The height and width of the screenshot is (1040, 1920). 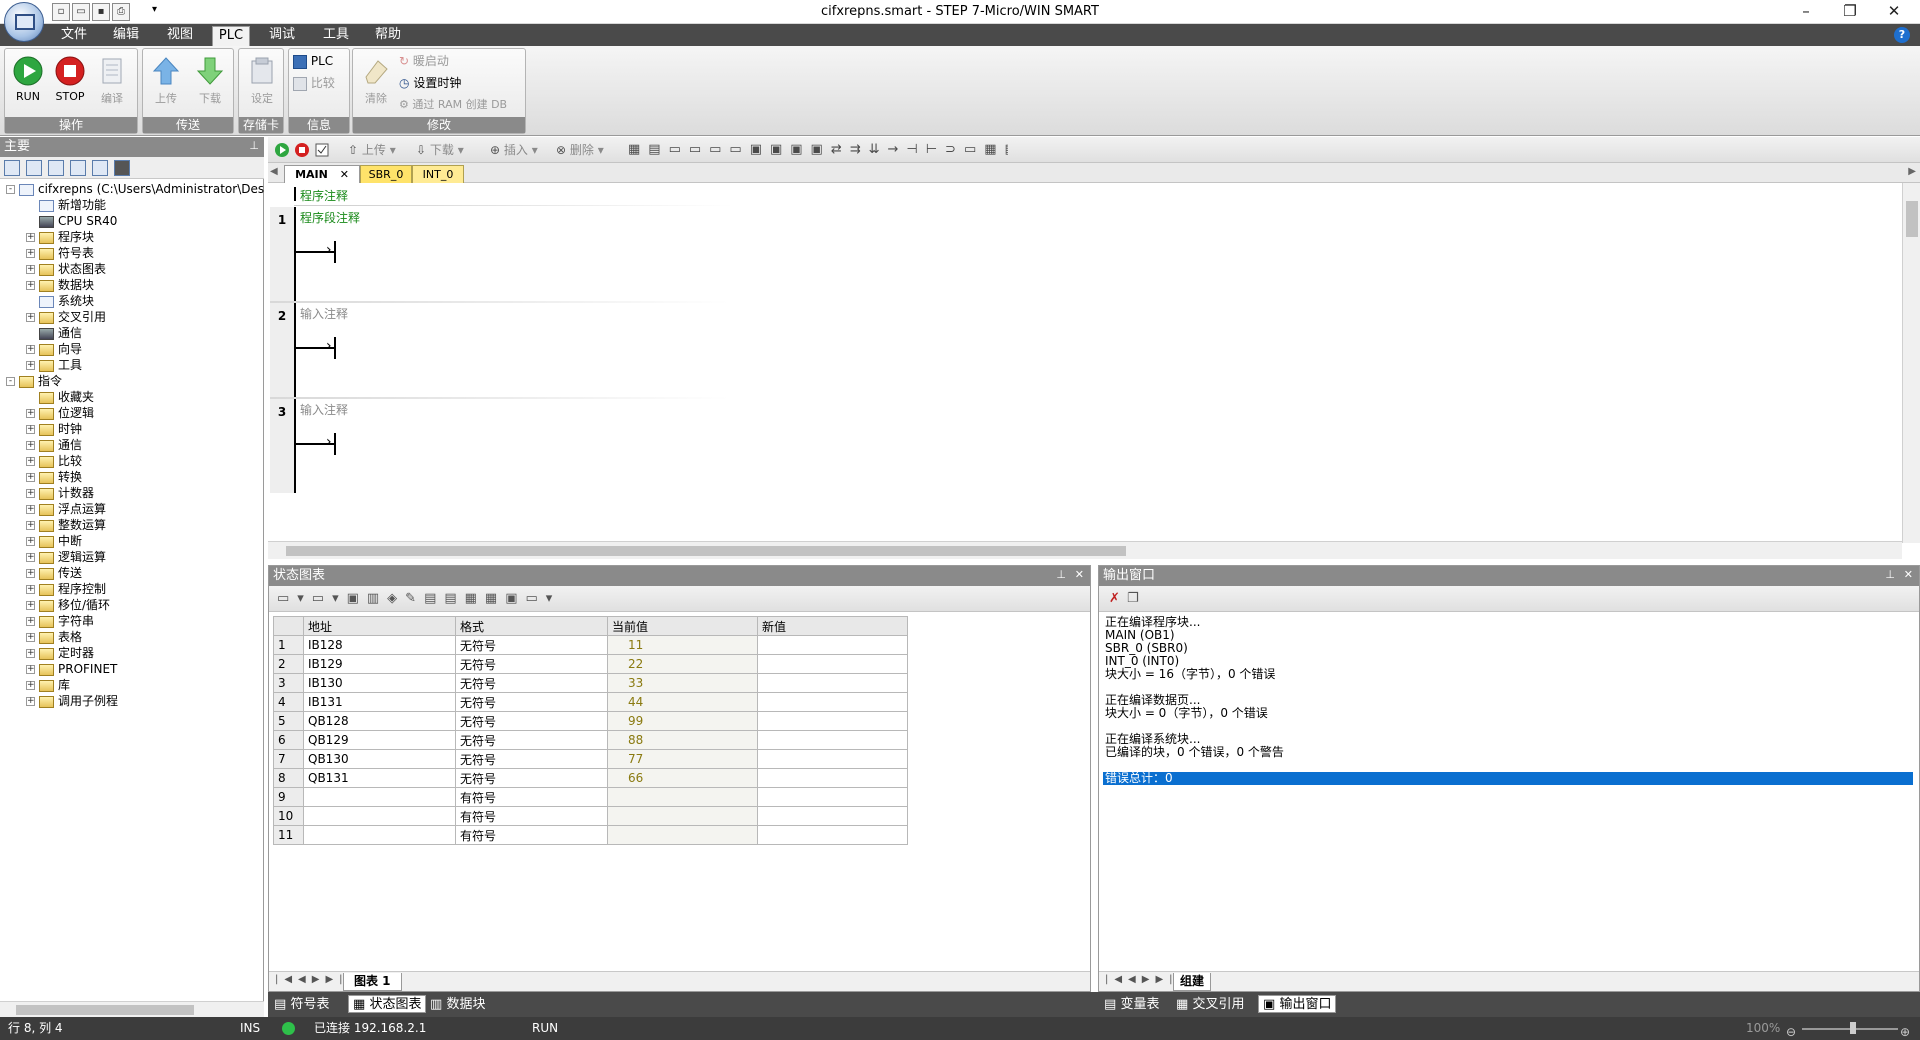 I want to click on close-icon: ✕, so click(x=1079, y=574).